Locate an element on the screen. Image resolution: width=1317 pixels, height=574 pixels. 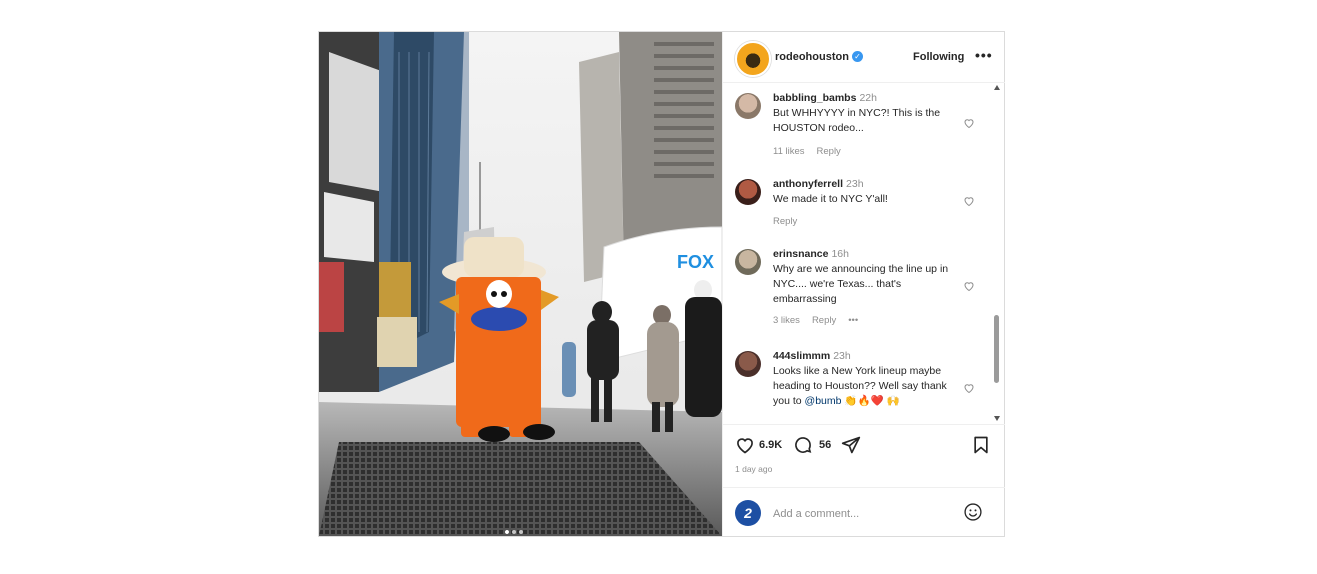
comment-input is located at coordinates (863, 514).